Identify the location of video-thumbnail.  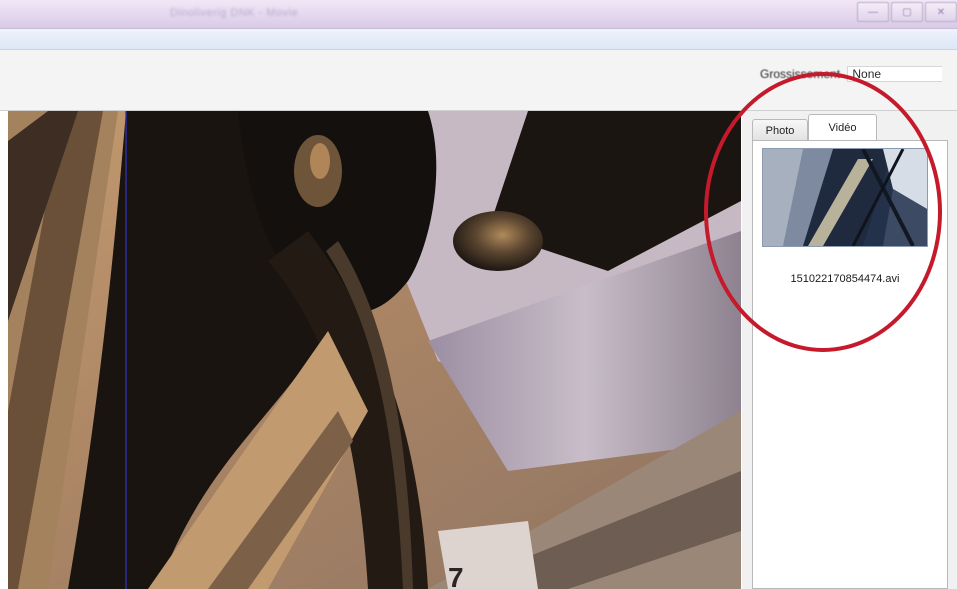
(845, 197).